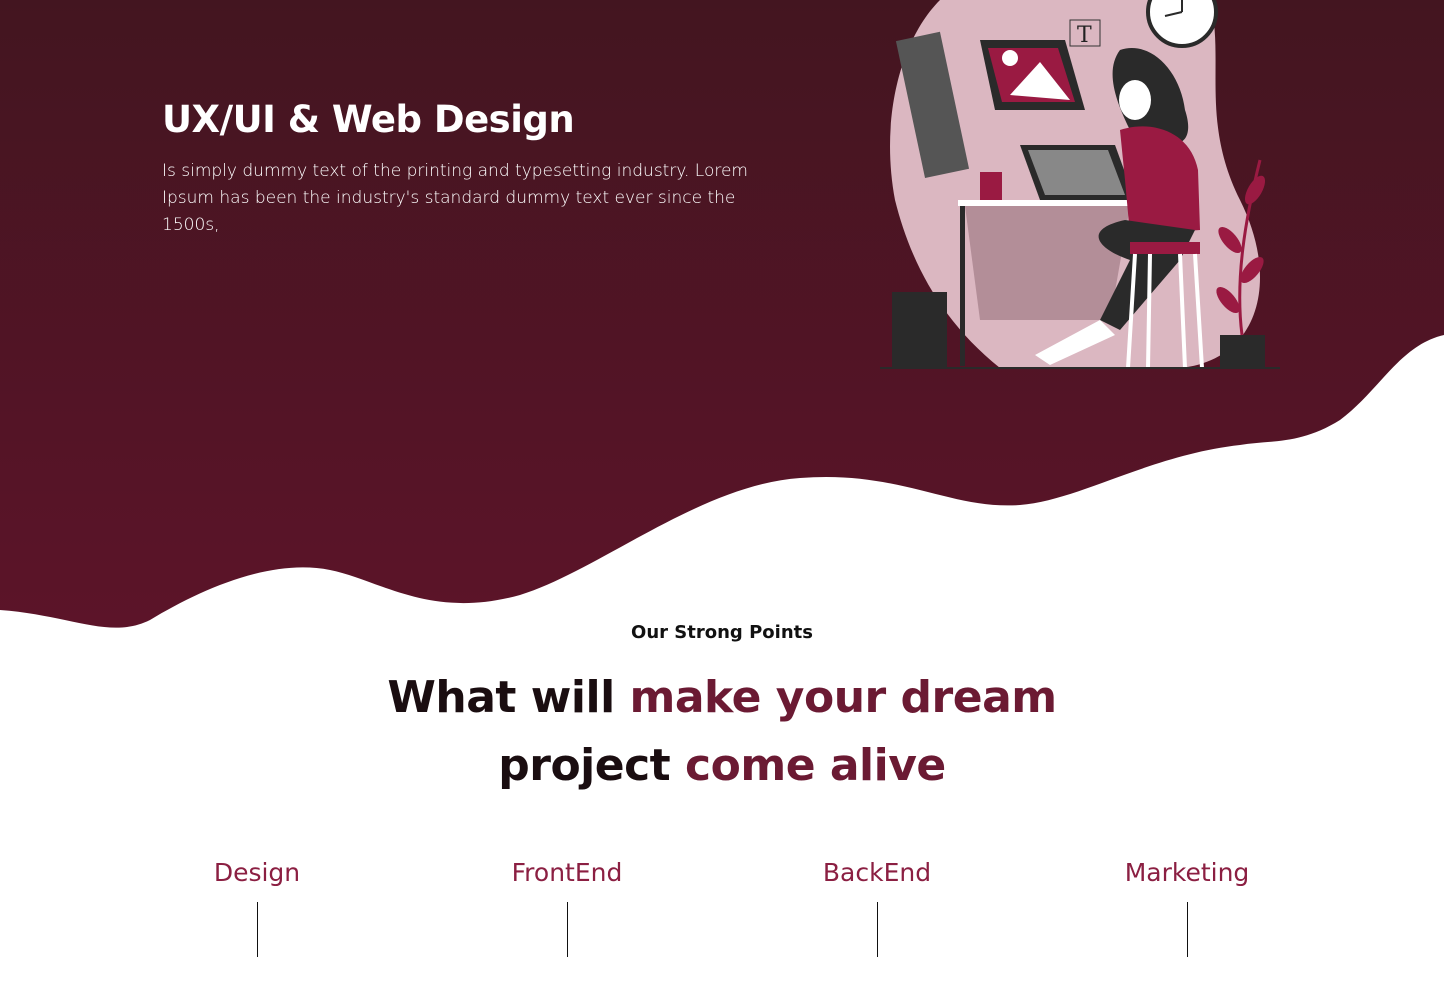 Image resolution: width=1444 pixels, height=981 pixels. I want to click on headline-part2: project, so click(584, 765).